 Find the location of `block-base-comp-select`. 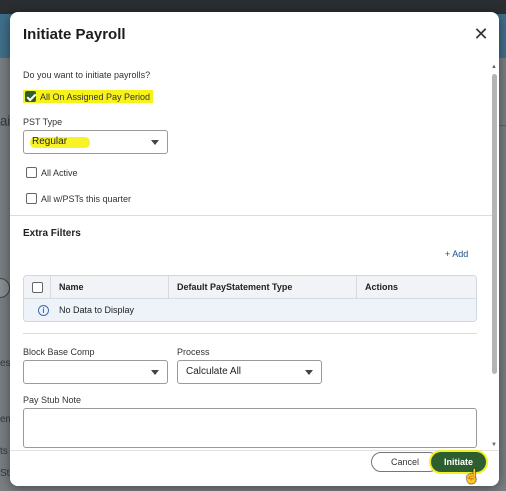

block-base-comp-select is located at coordinates (95, 372).